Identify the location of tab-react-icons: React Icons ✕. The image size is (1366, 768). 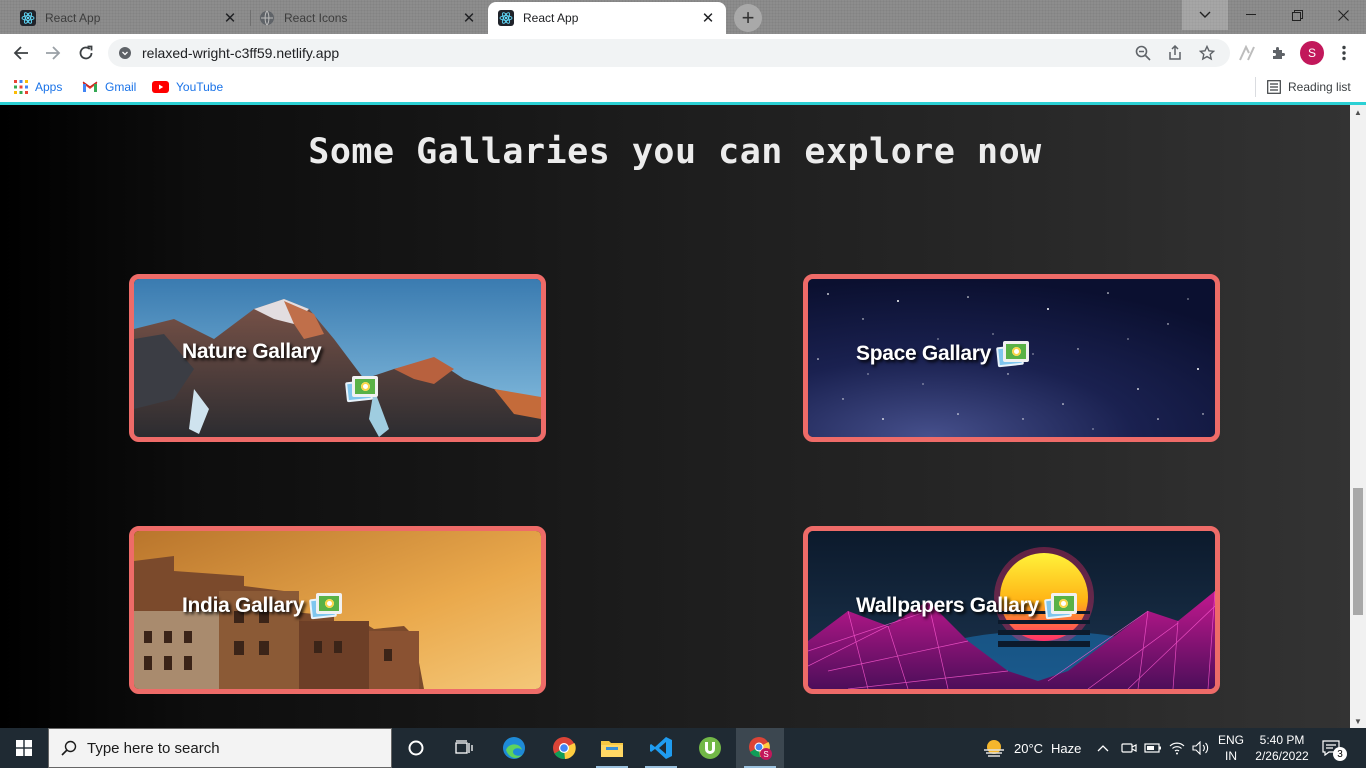
(368, 18).